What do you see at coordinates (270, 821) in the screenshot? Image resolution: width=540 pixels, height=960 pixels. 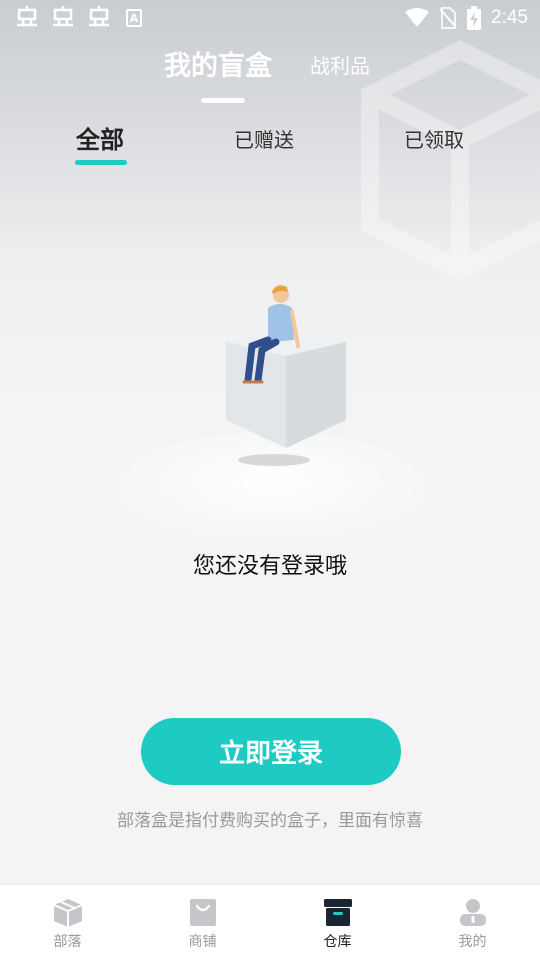 I see `blind-box-hint: 部落盒是指付费购买的盒子，里面有惊喜` at bounding box center [270, 821].